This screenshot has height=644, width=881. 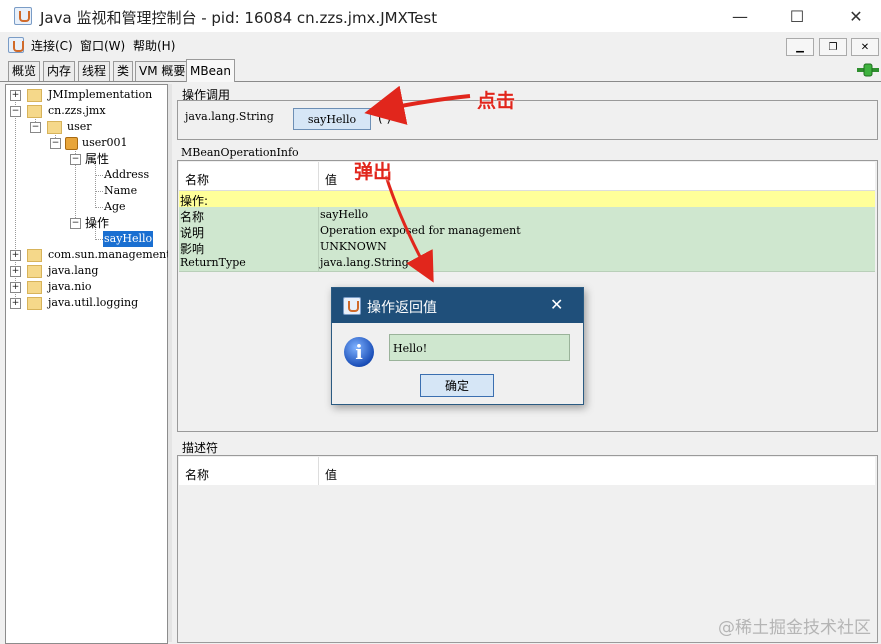 I want to click on watermark: @稀土掘金技术社区, so click(x=794, y=628).